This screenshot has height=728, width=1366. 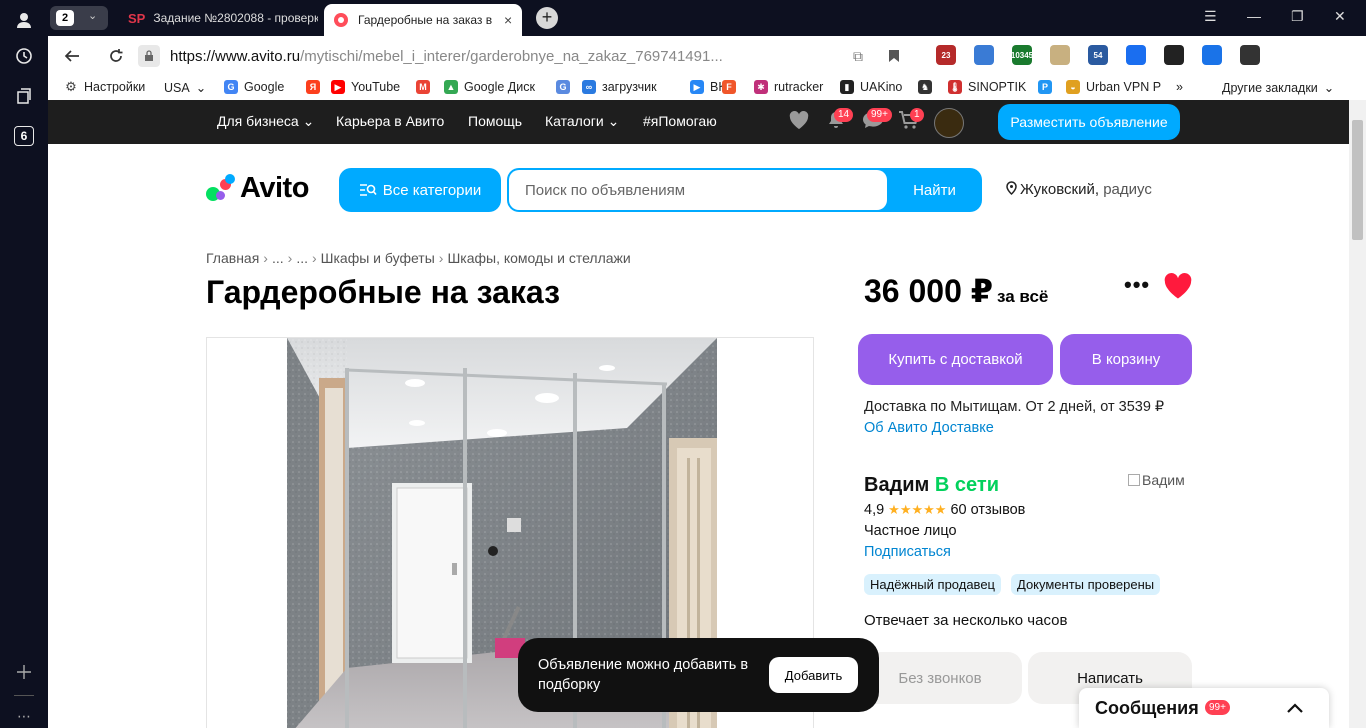 What do you see at coordinates (563, 87) in the screenshot?
I see `bookmark-favicon-icon: G` at bounding box center [563, 87].